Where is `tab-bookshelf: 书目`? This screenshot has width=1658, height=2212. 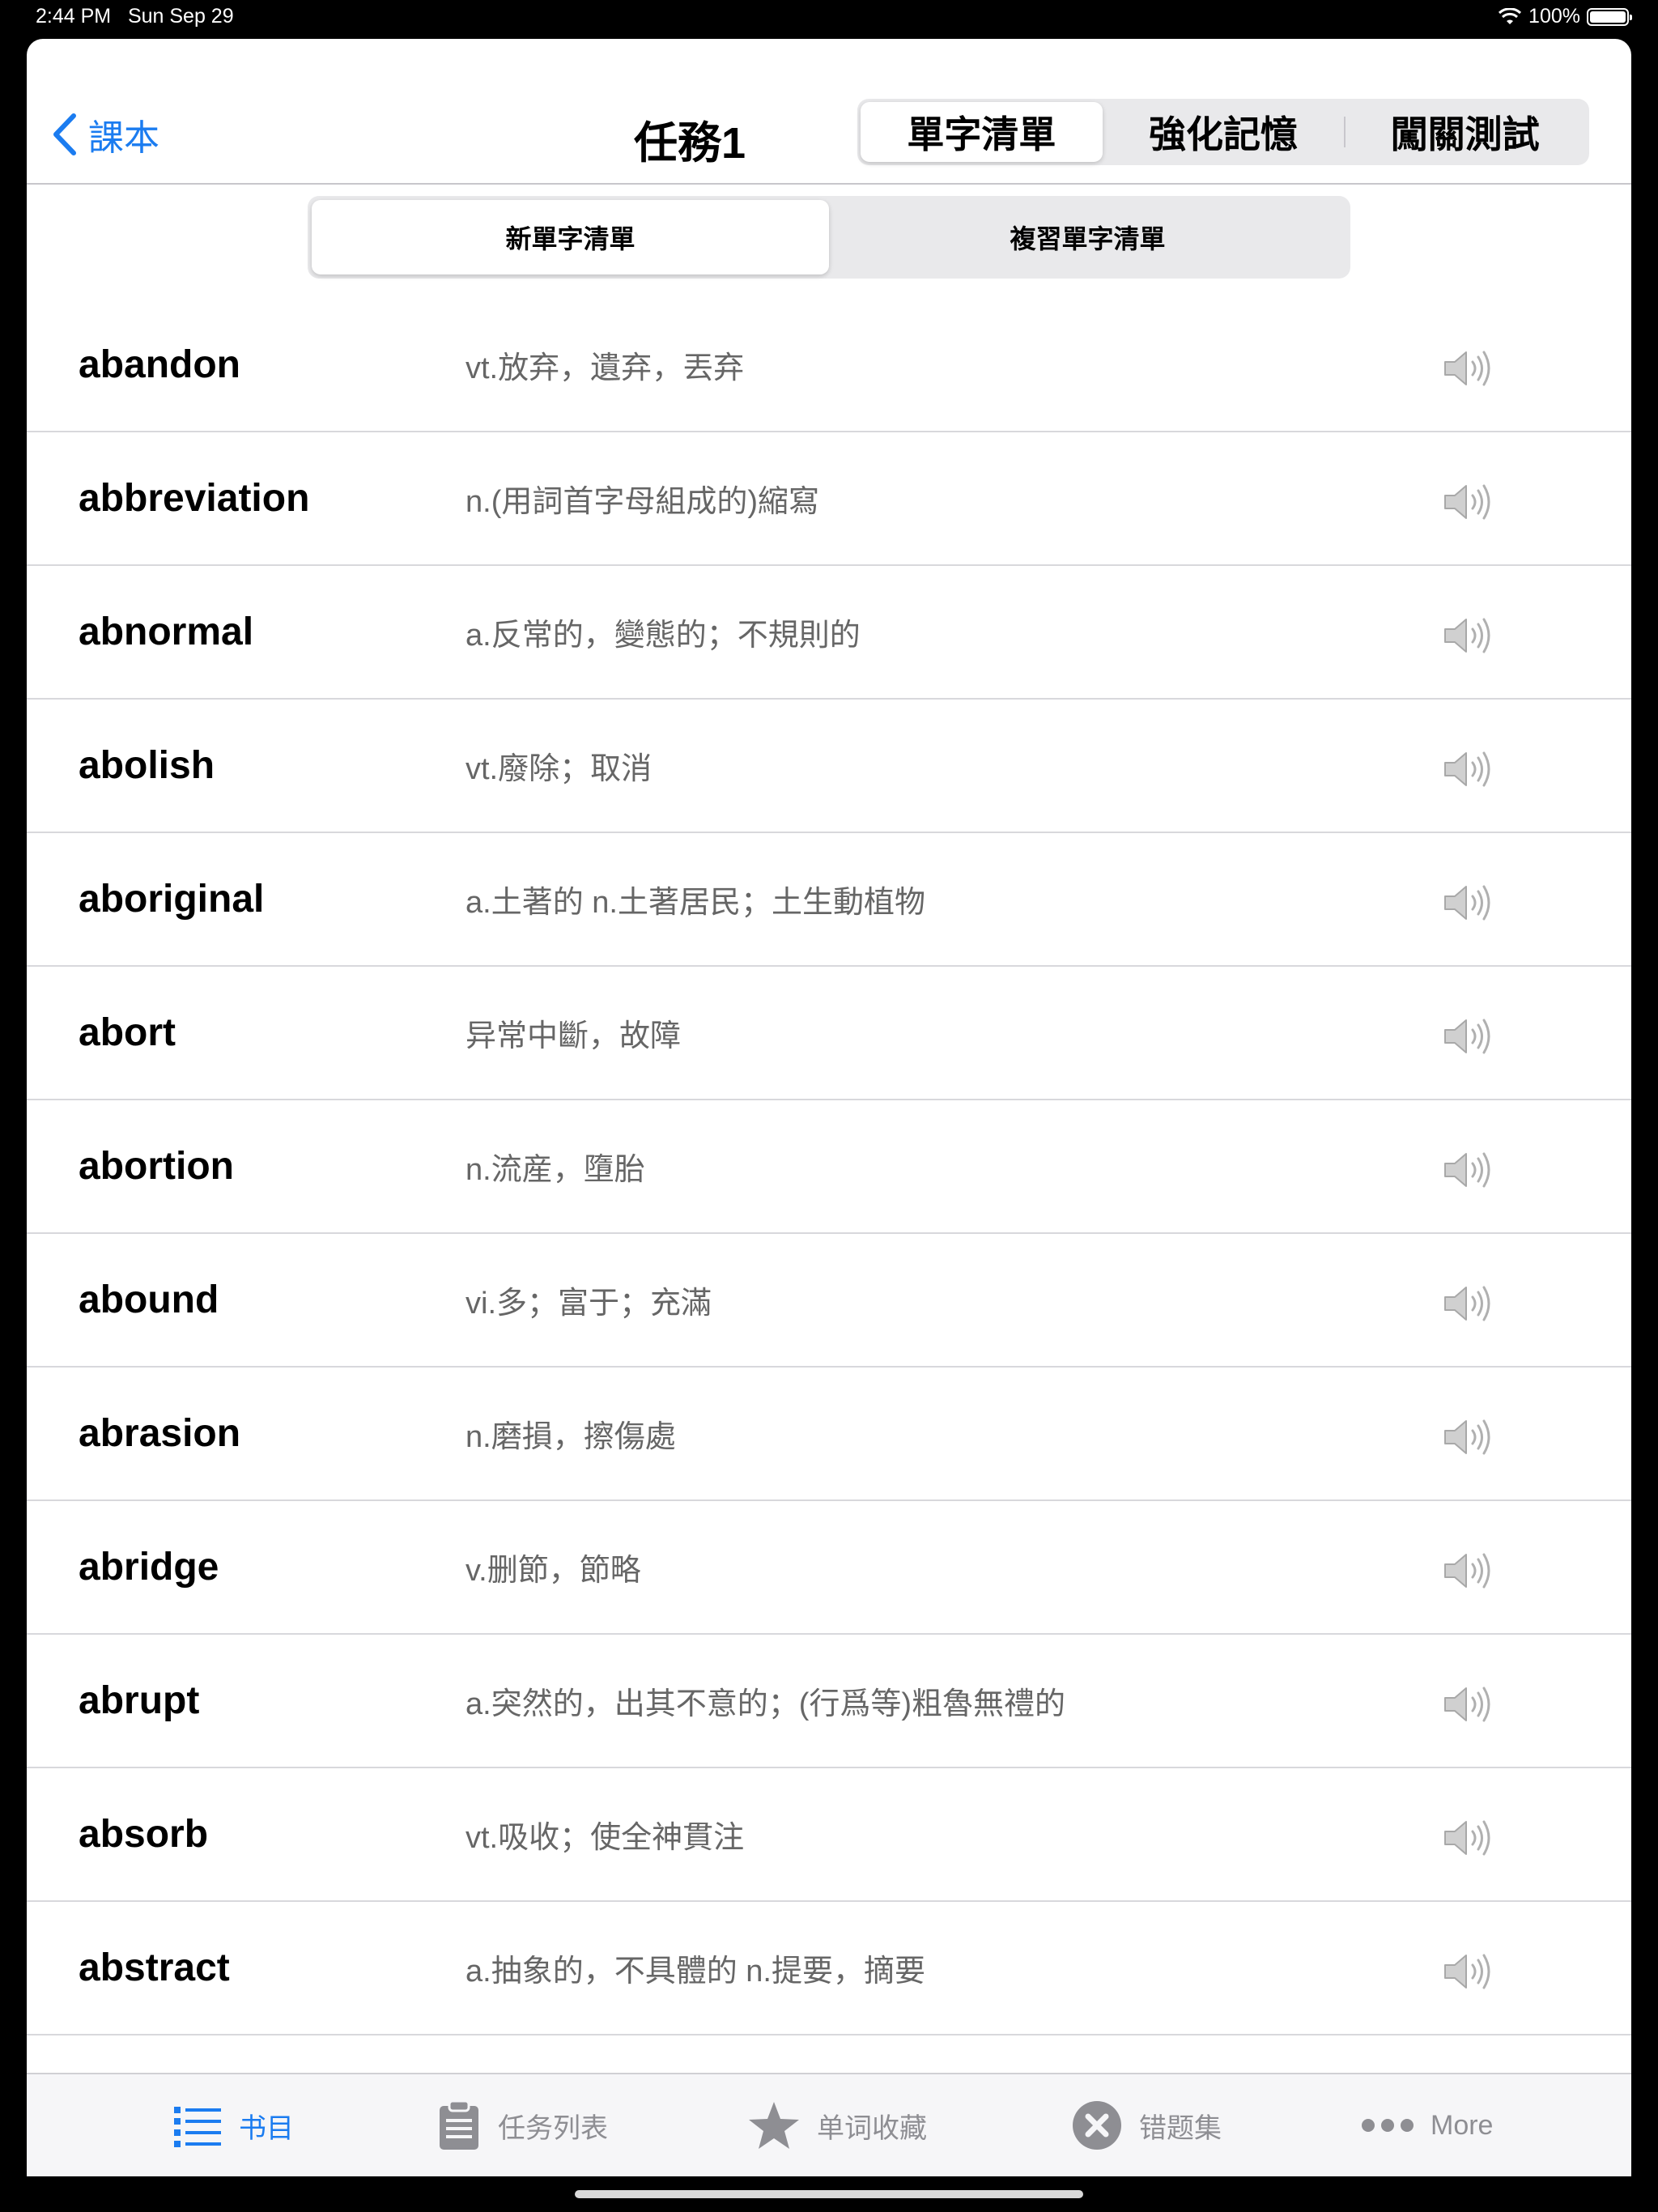
tab-bookshelf: 书目 is located at coordinates (233, 2125).